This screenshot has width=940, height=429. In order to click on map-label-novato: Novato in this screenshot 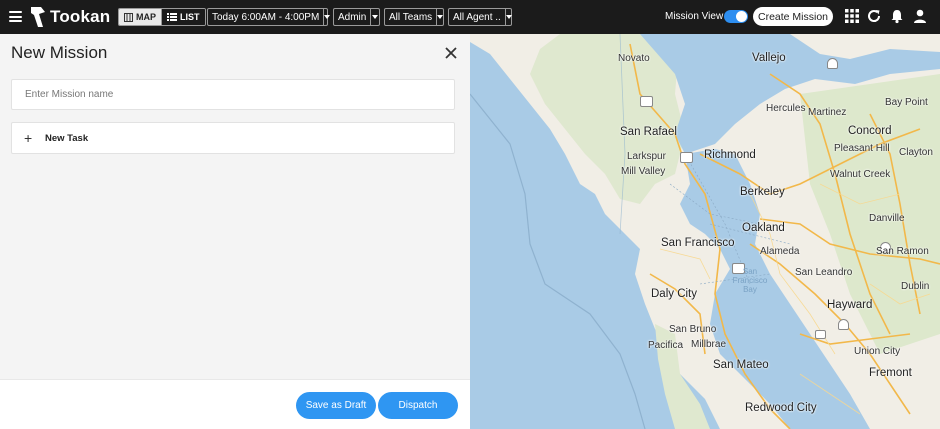, I will do `click(634, 58)`.